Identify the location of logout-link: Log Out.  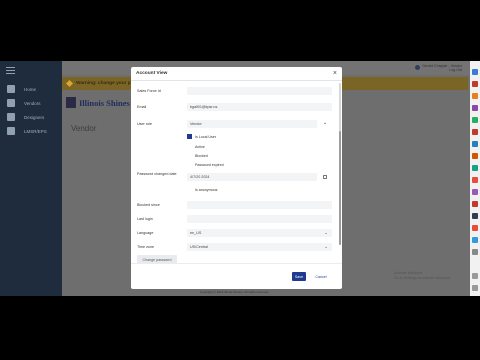
(442, 70).